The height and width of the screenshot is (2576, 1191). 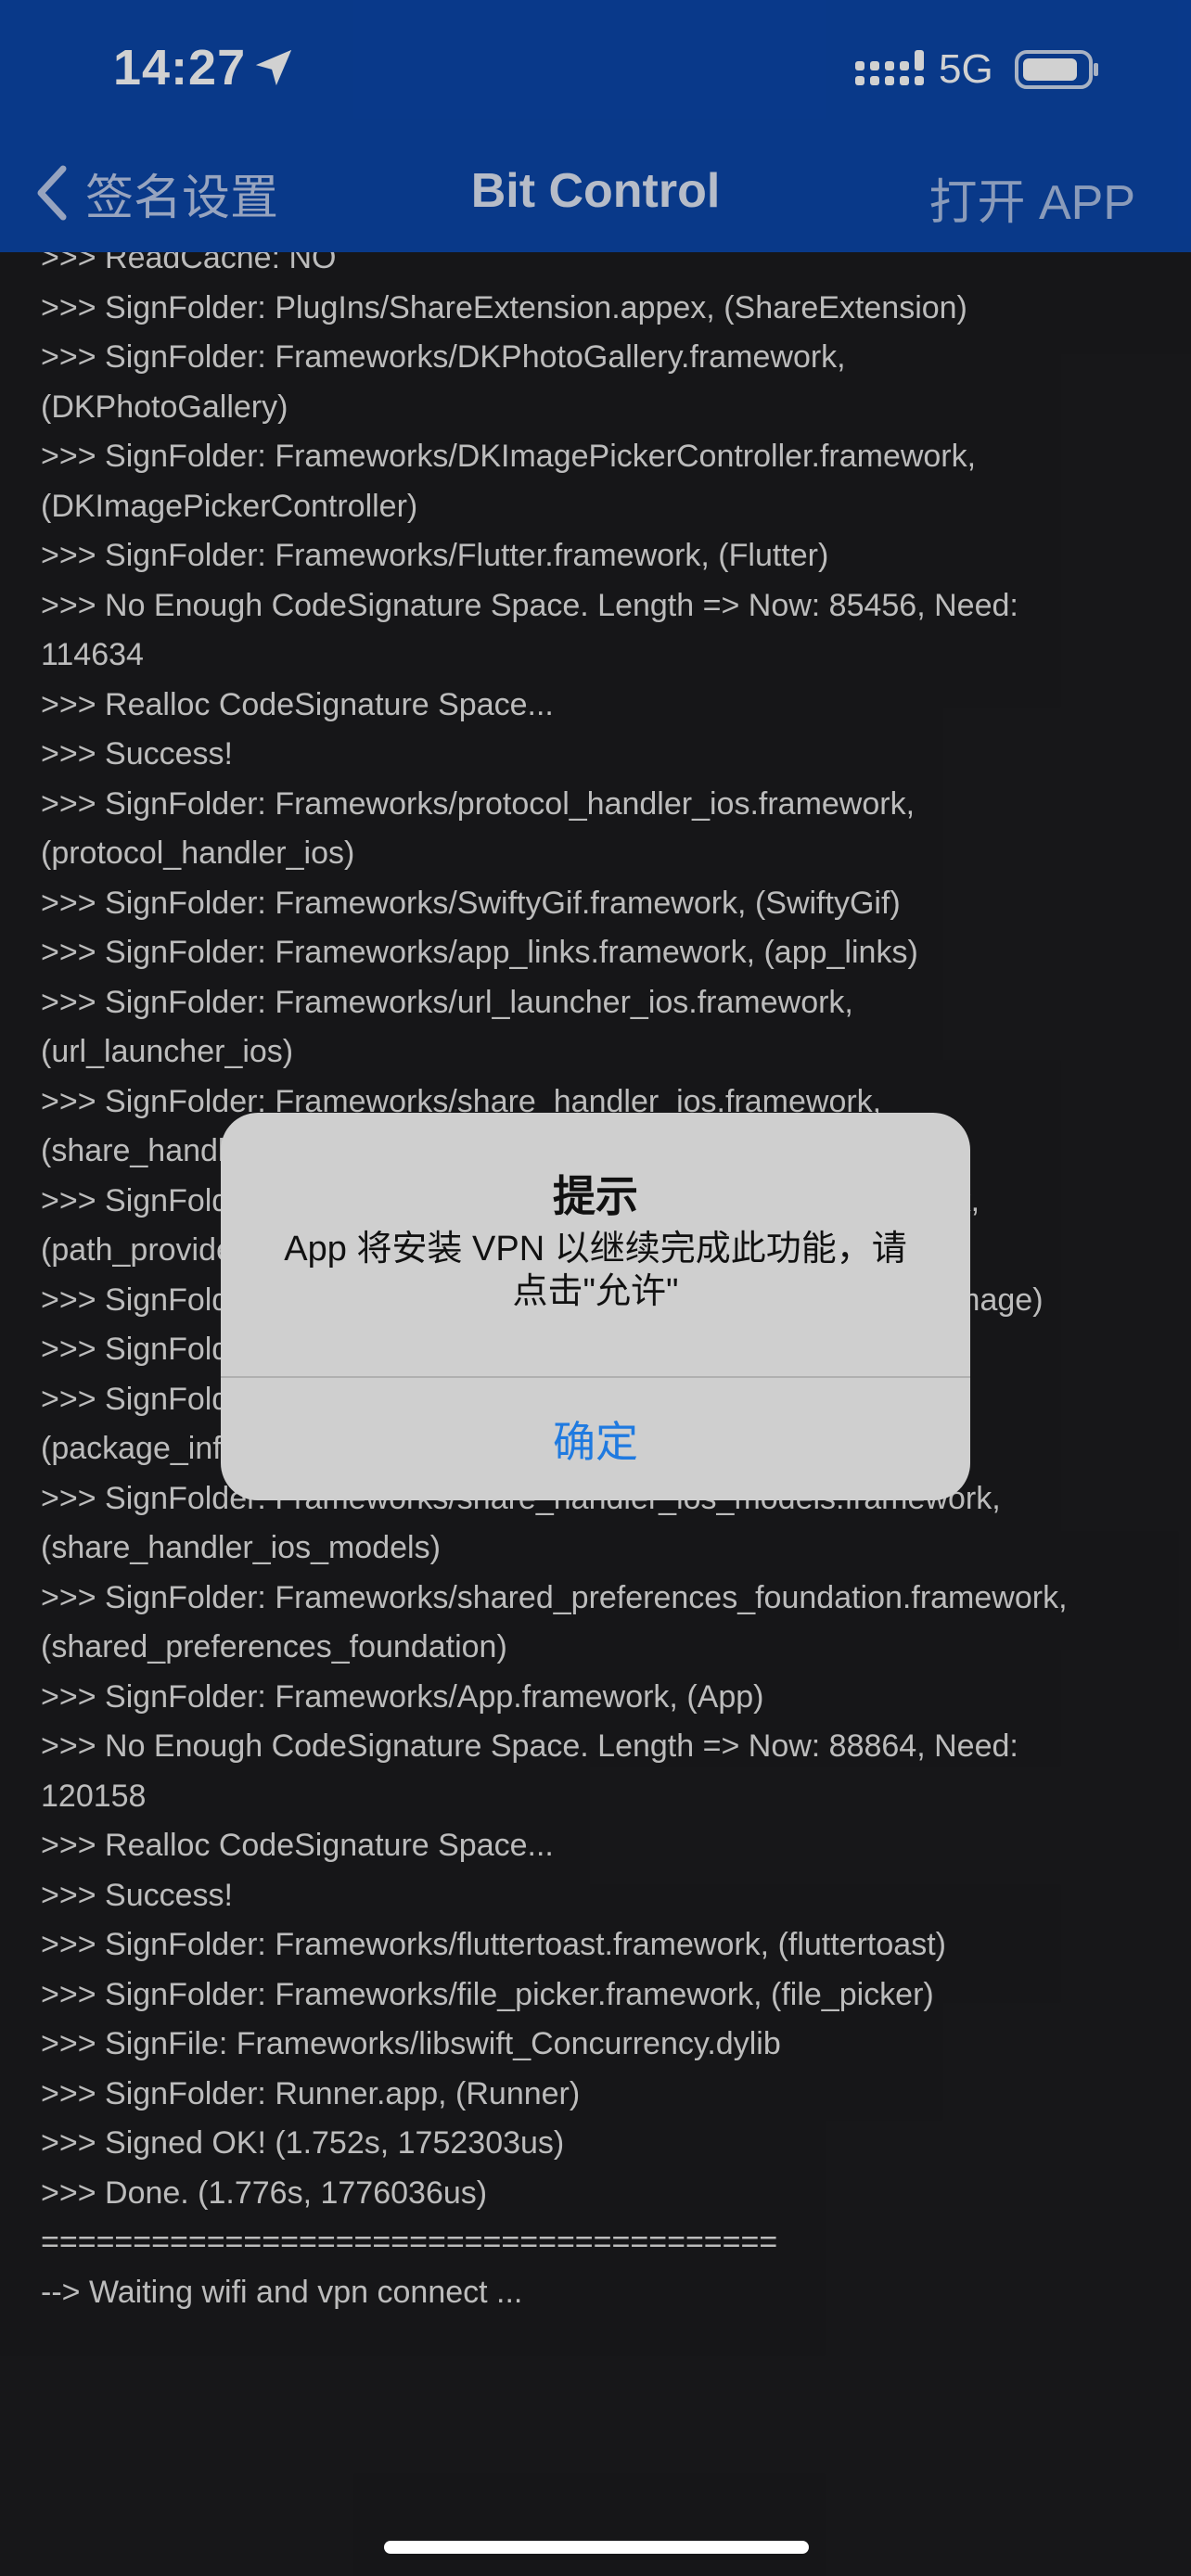 What do you see at coordinates (597, 2547) in the screenshot?
I see `home-indicator` at bounding box center [597, 2547].